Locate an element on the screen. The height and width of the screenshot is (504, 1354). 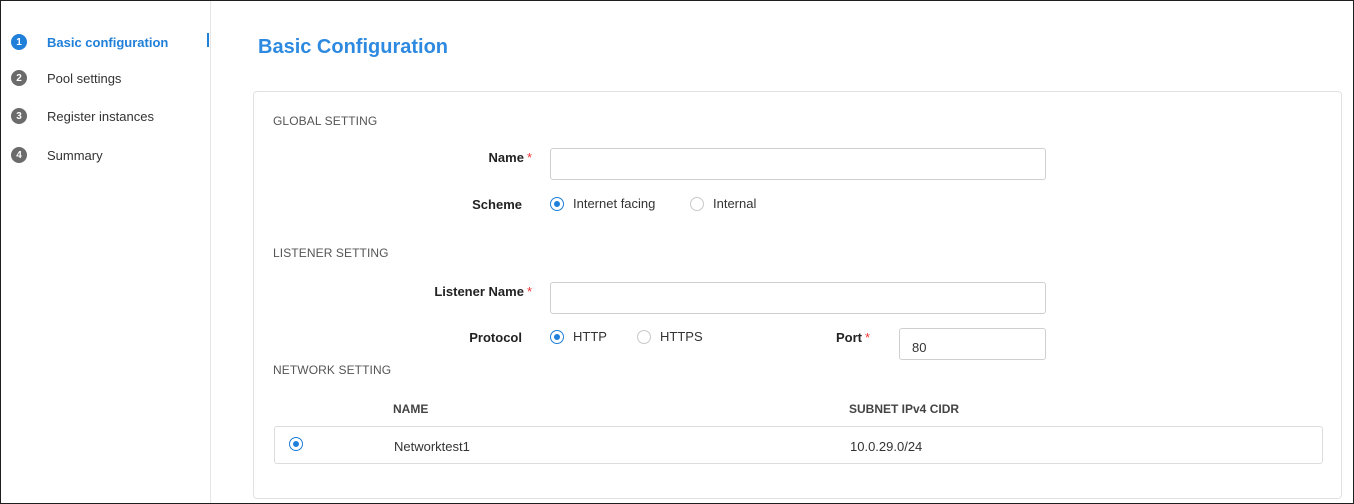
scheme-radio-internal: Internal is located at coordinates (723, 203).